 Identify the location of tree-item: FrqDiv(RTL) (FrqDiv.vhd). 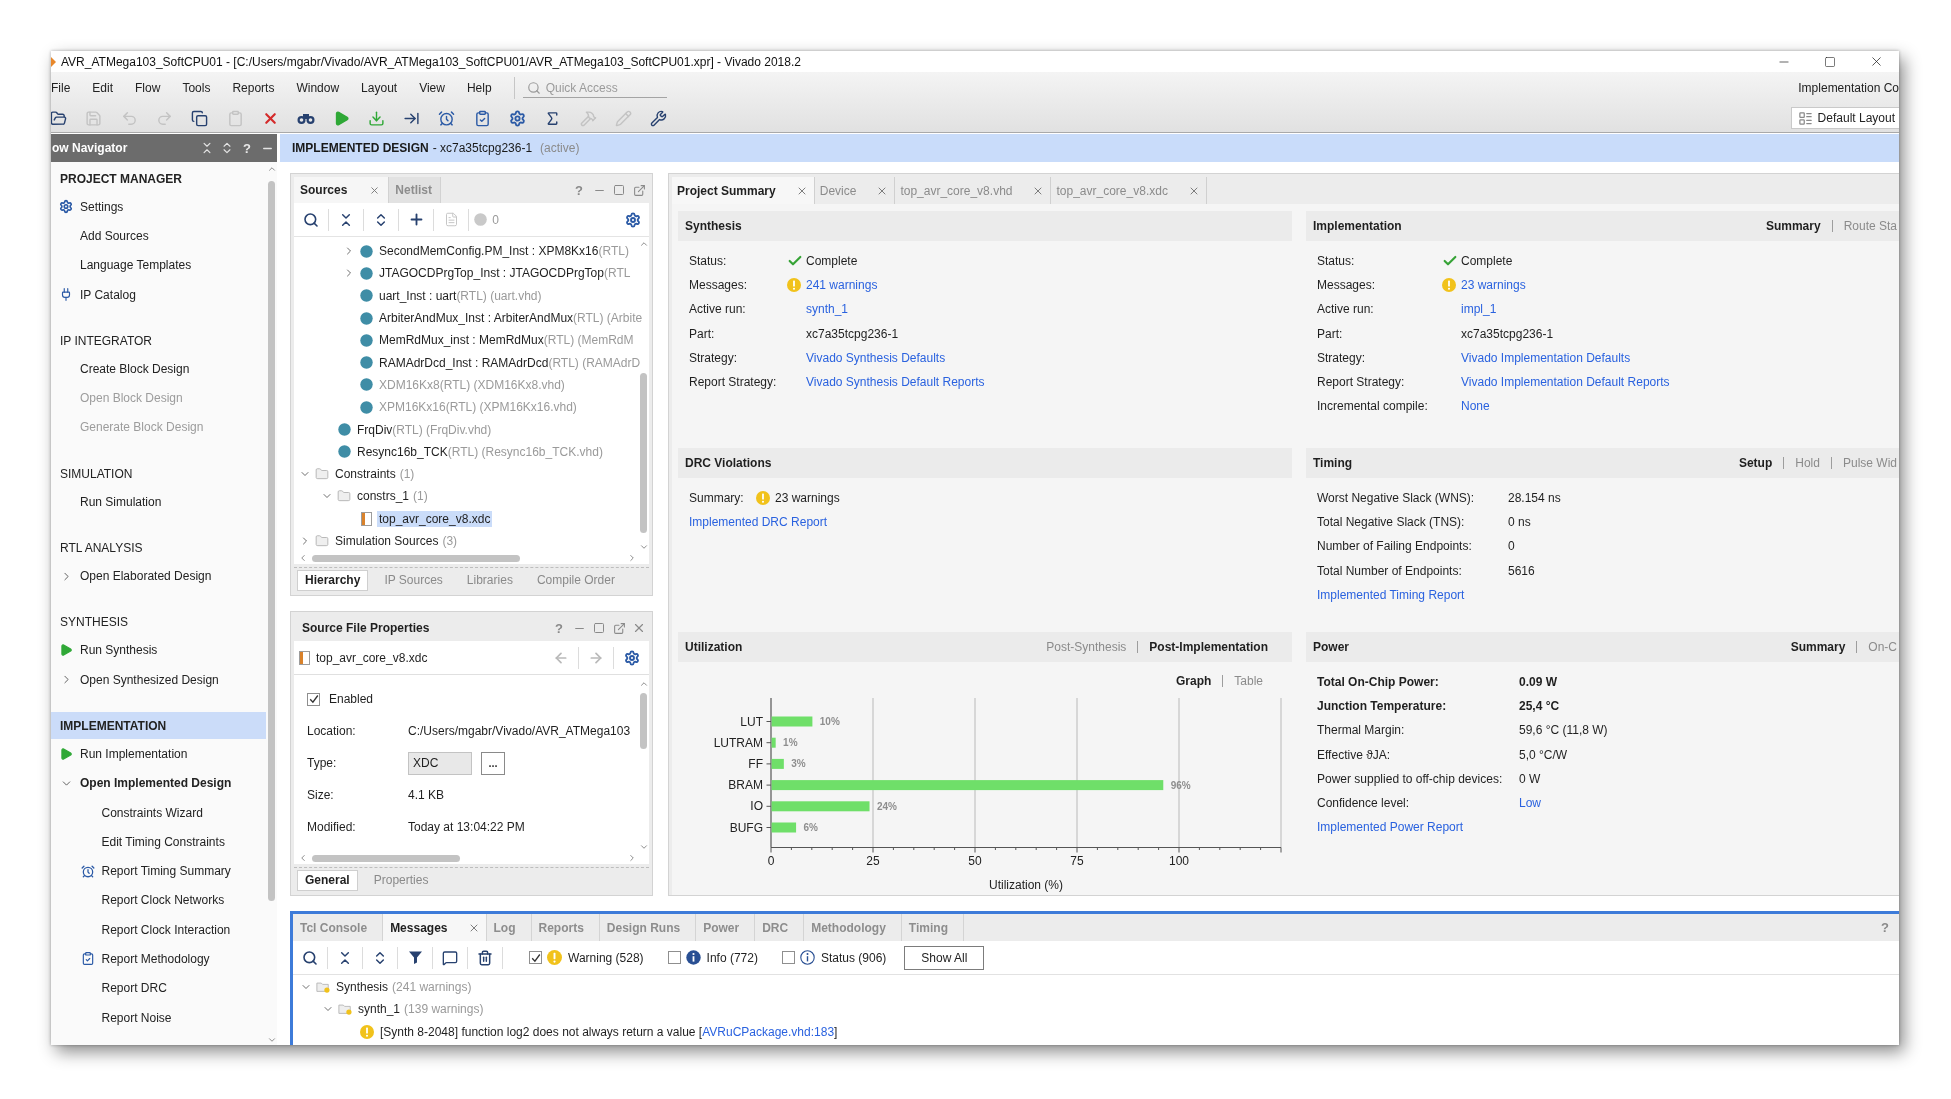
(424, 429).